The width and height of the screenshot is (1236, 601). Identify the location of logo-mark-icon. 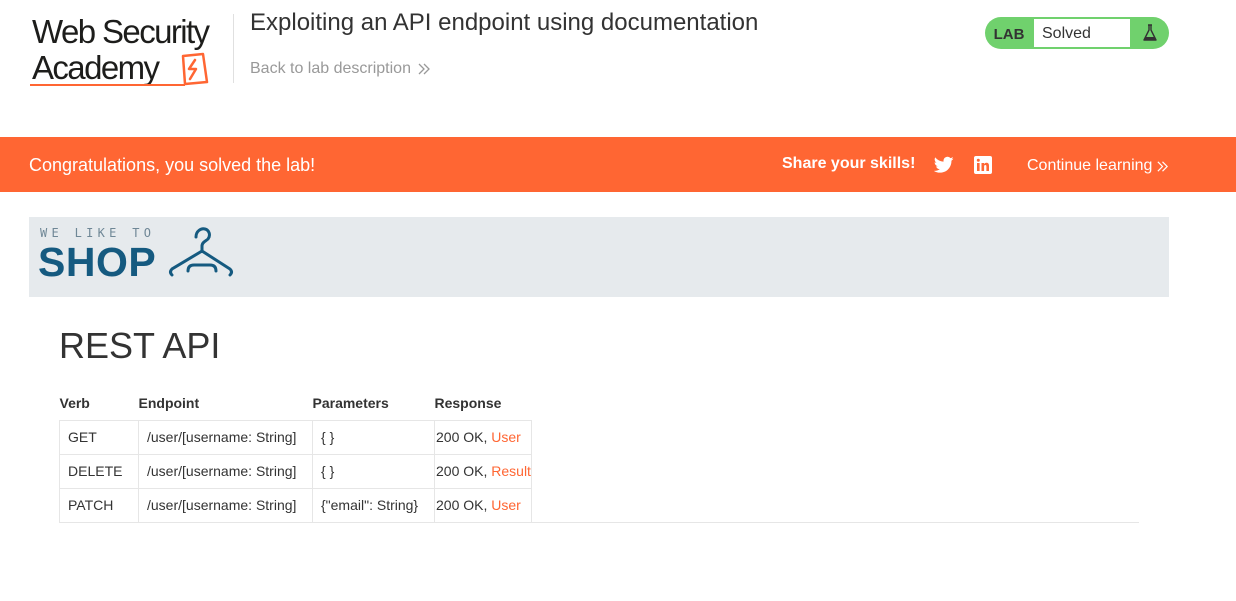
(195, 69).